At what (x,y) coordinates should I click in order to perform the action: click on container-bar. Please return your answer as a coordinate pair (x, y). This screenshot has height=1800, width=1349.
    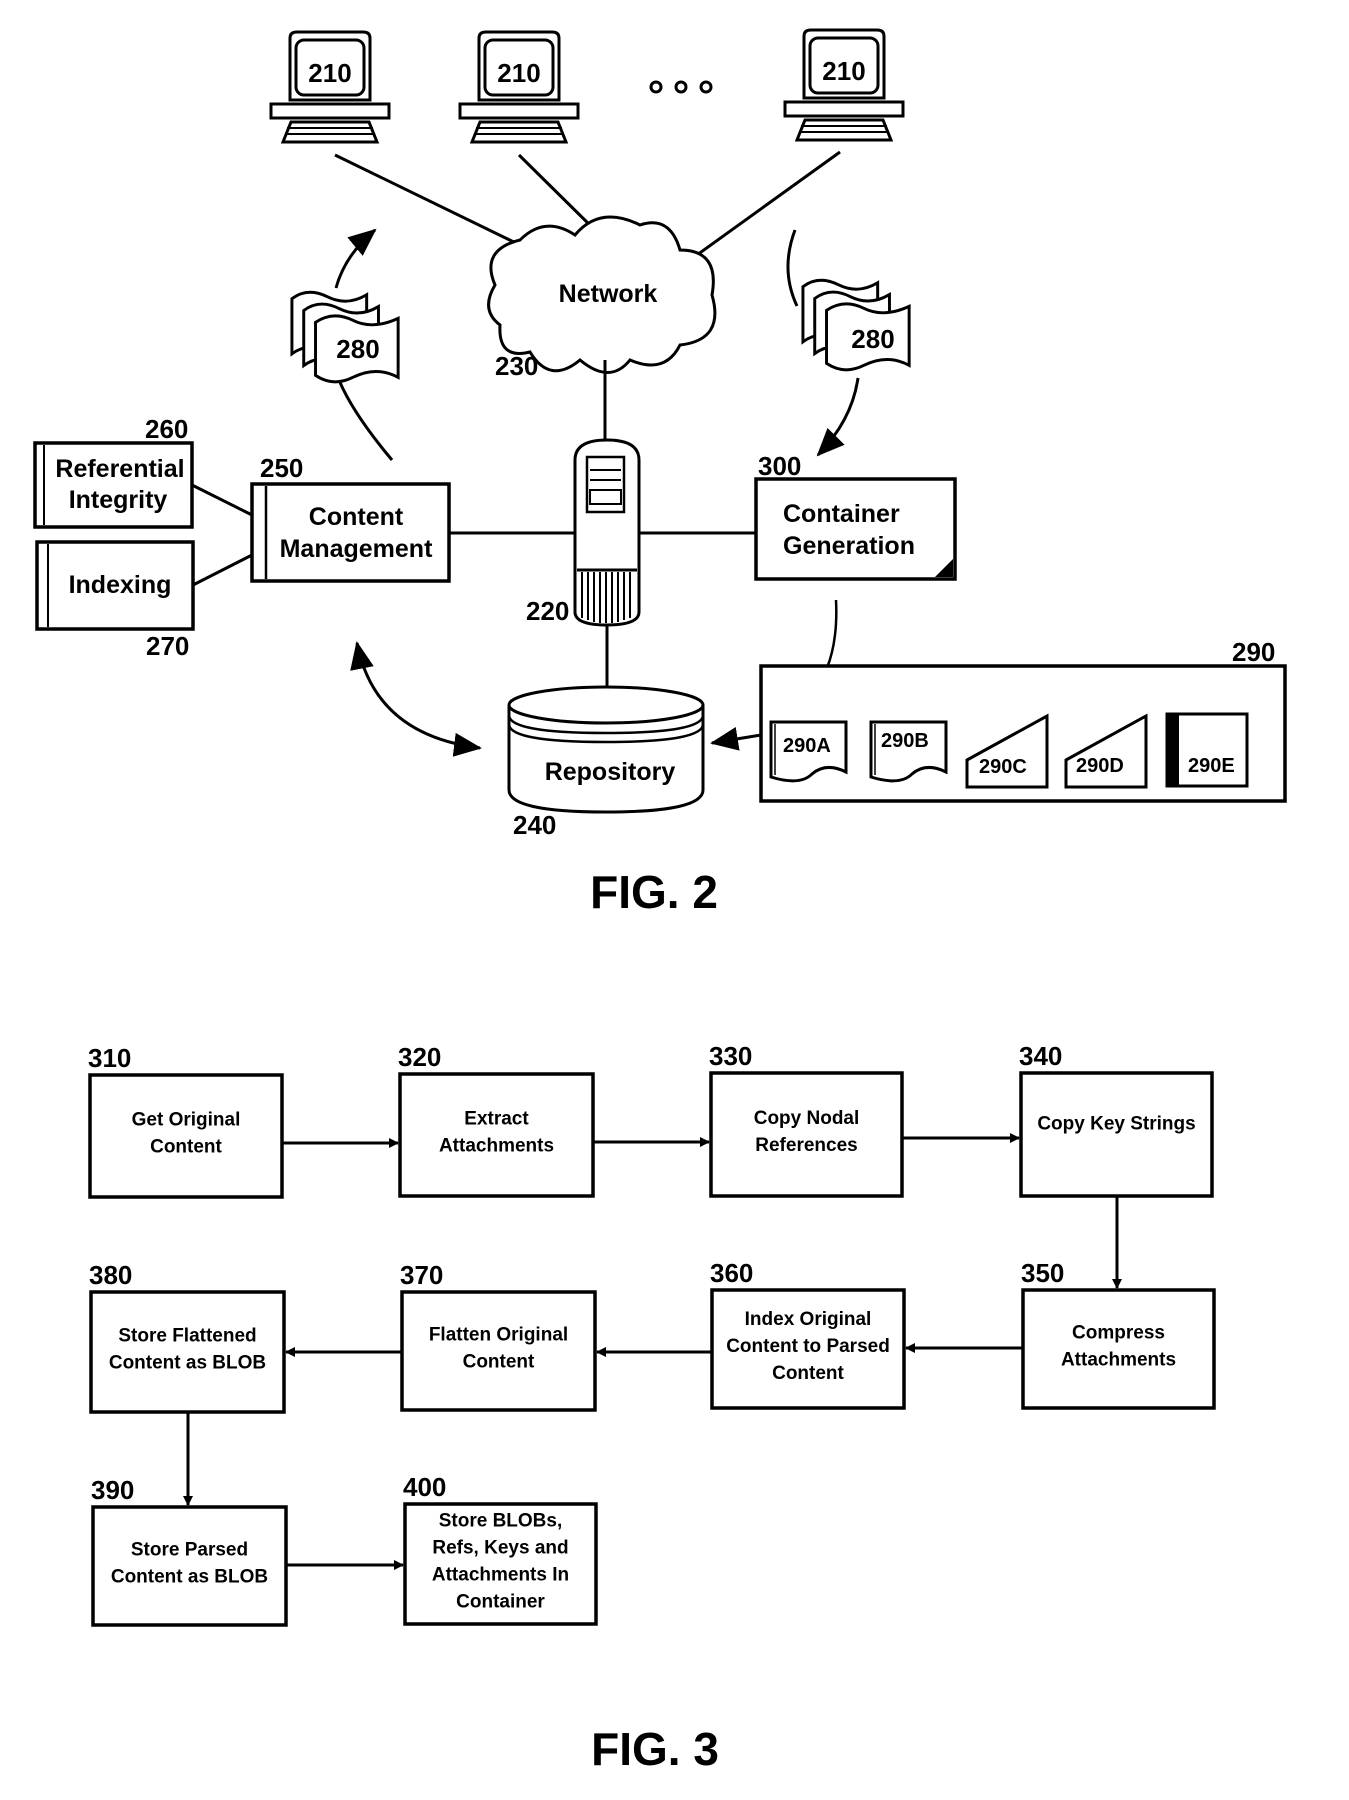
    Looking at the image, I should click on (1173, 750).